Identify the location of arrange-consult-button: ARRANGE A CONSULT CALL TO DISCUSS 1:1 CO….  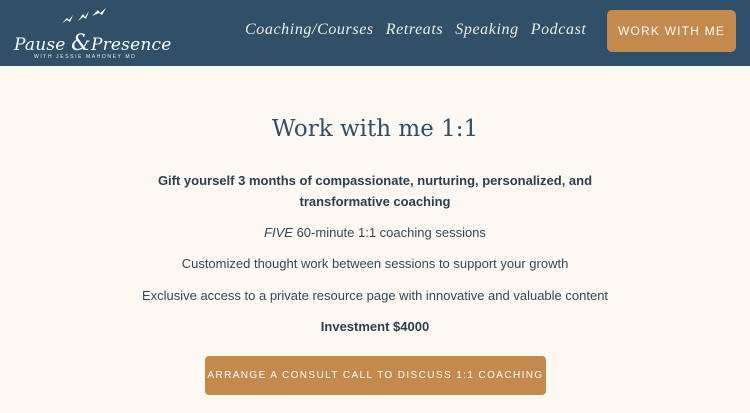
(375, 375).